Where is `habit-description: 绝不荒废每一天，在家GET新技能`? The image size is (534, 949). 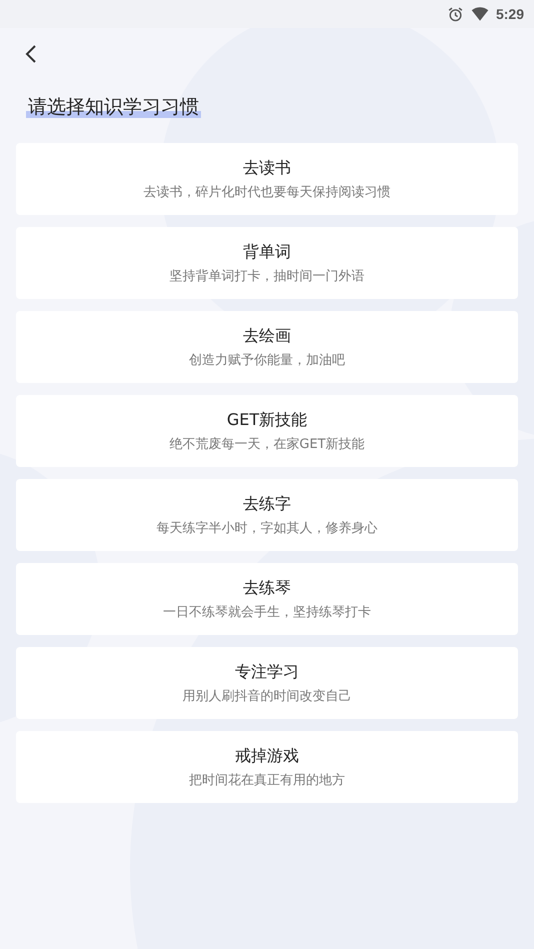
habit-description: 绝不荒废每一天，在家GET新技能 is located at coordinates (267, 444).